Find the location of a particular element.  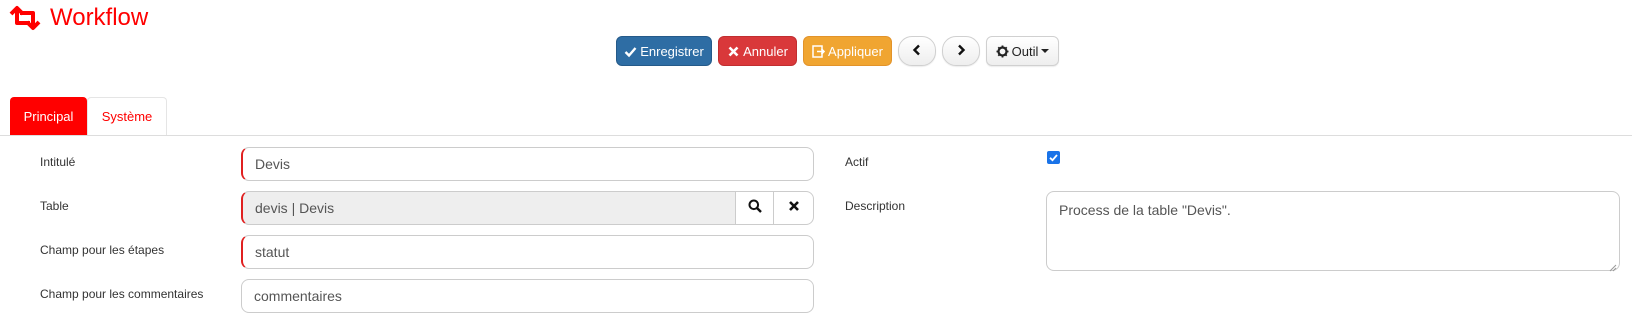

description-textarea: Process de la table "Devis". is located at coordinates (1333, 231).